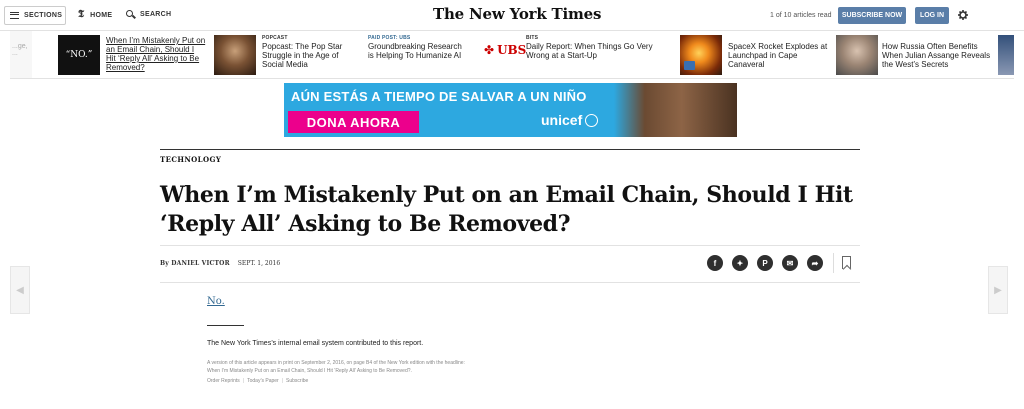 The image size is (1024, 409). What do you see at coordinates (81, 14) in the screenshot?
I see `nyt-t-icon: 𝕿` at bounding box center [81, 14].